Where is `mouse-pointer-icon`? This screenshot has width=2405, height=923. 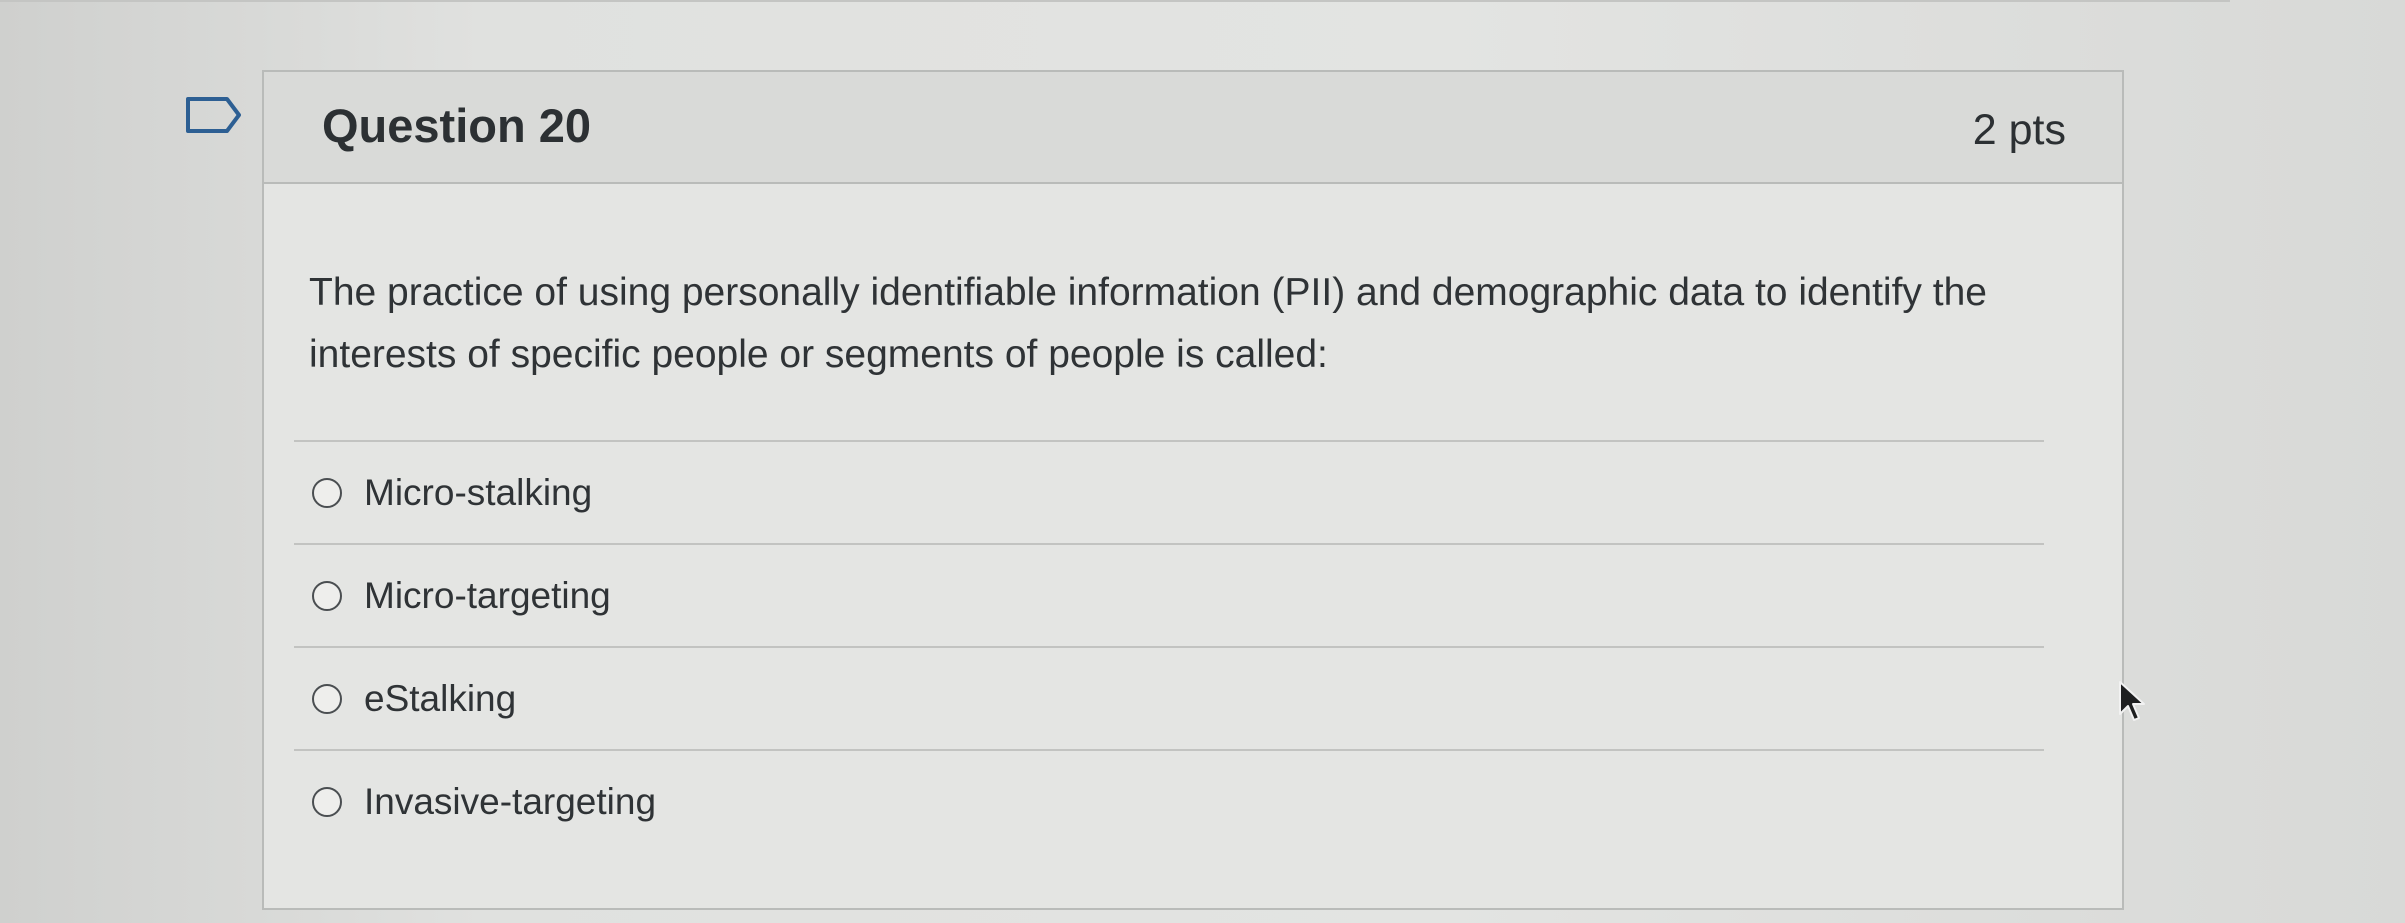 mouse-pointer-icon is located at coordinates (2132, 701).